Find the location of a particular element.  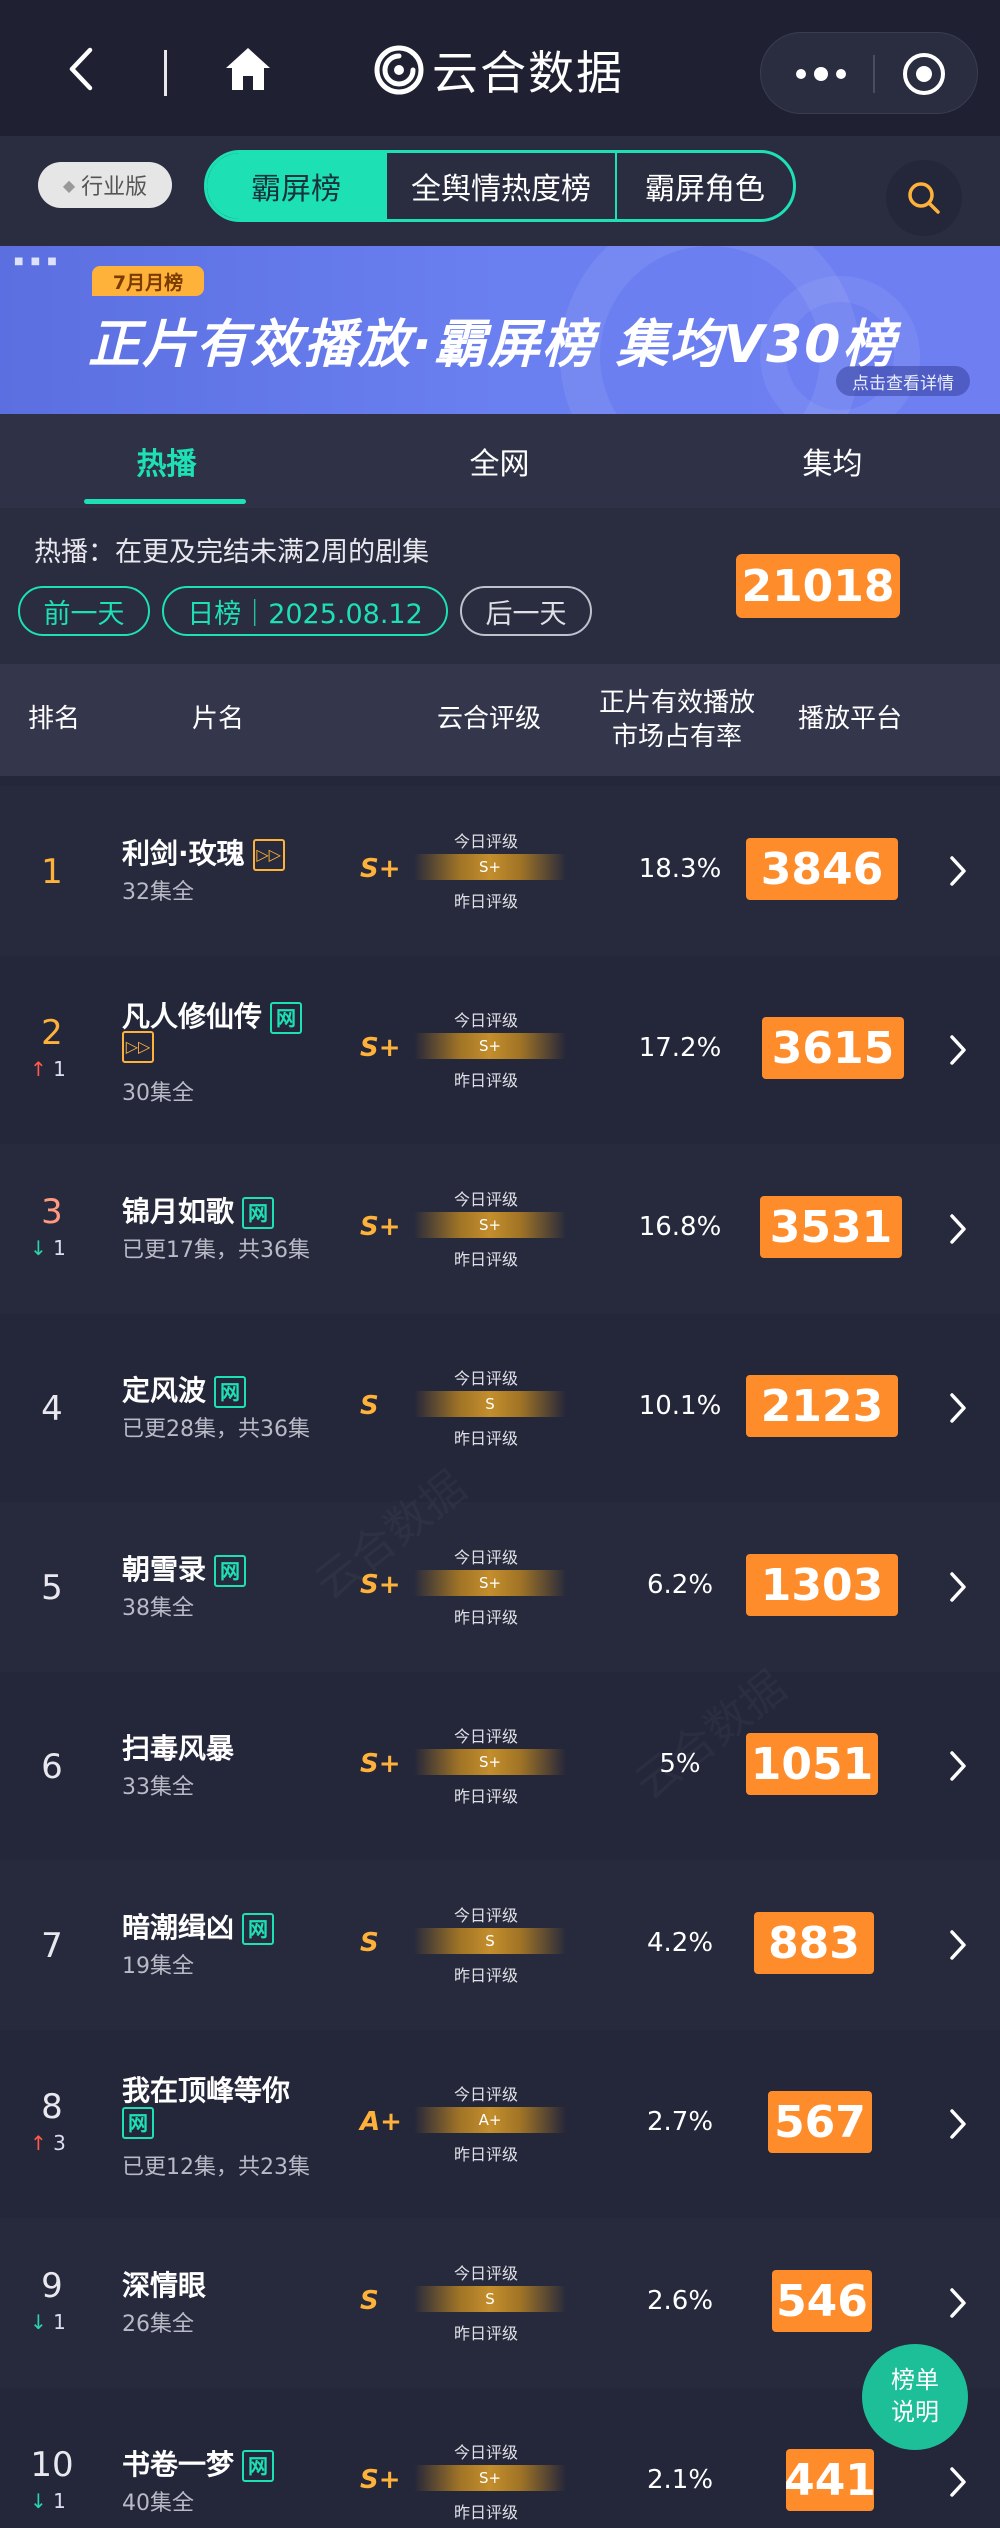

segment-dominance-board: 霸屏榜 is located at coordinates (297, 186).